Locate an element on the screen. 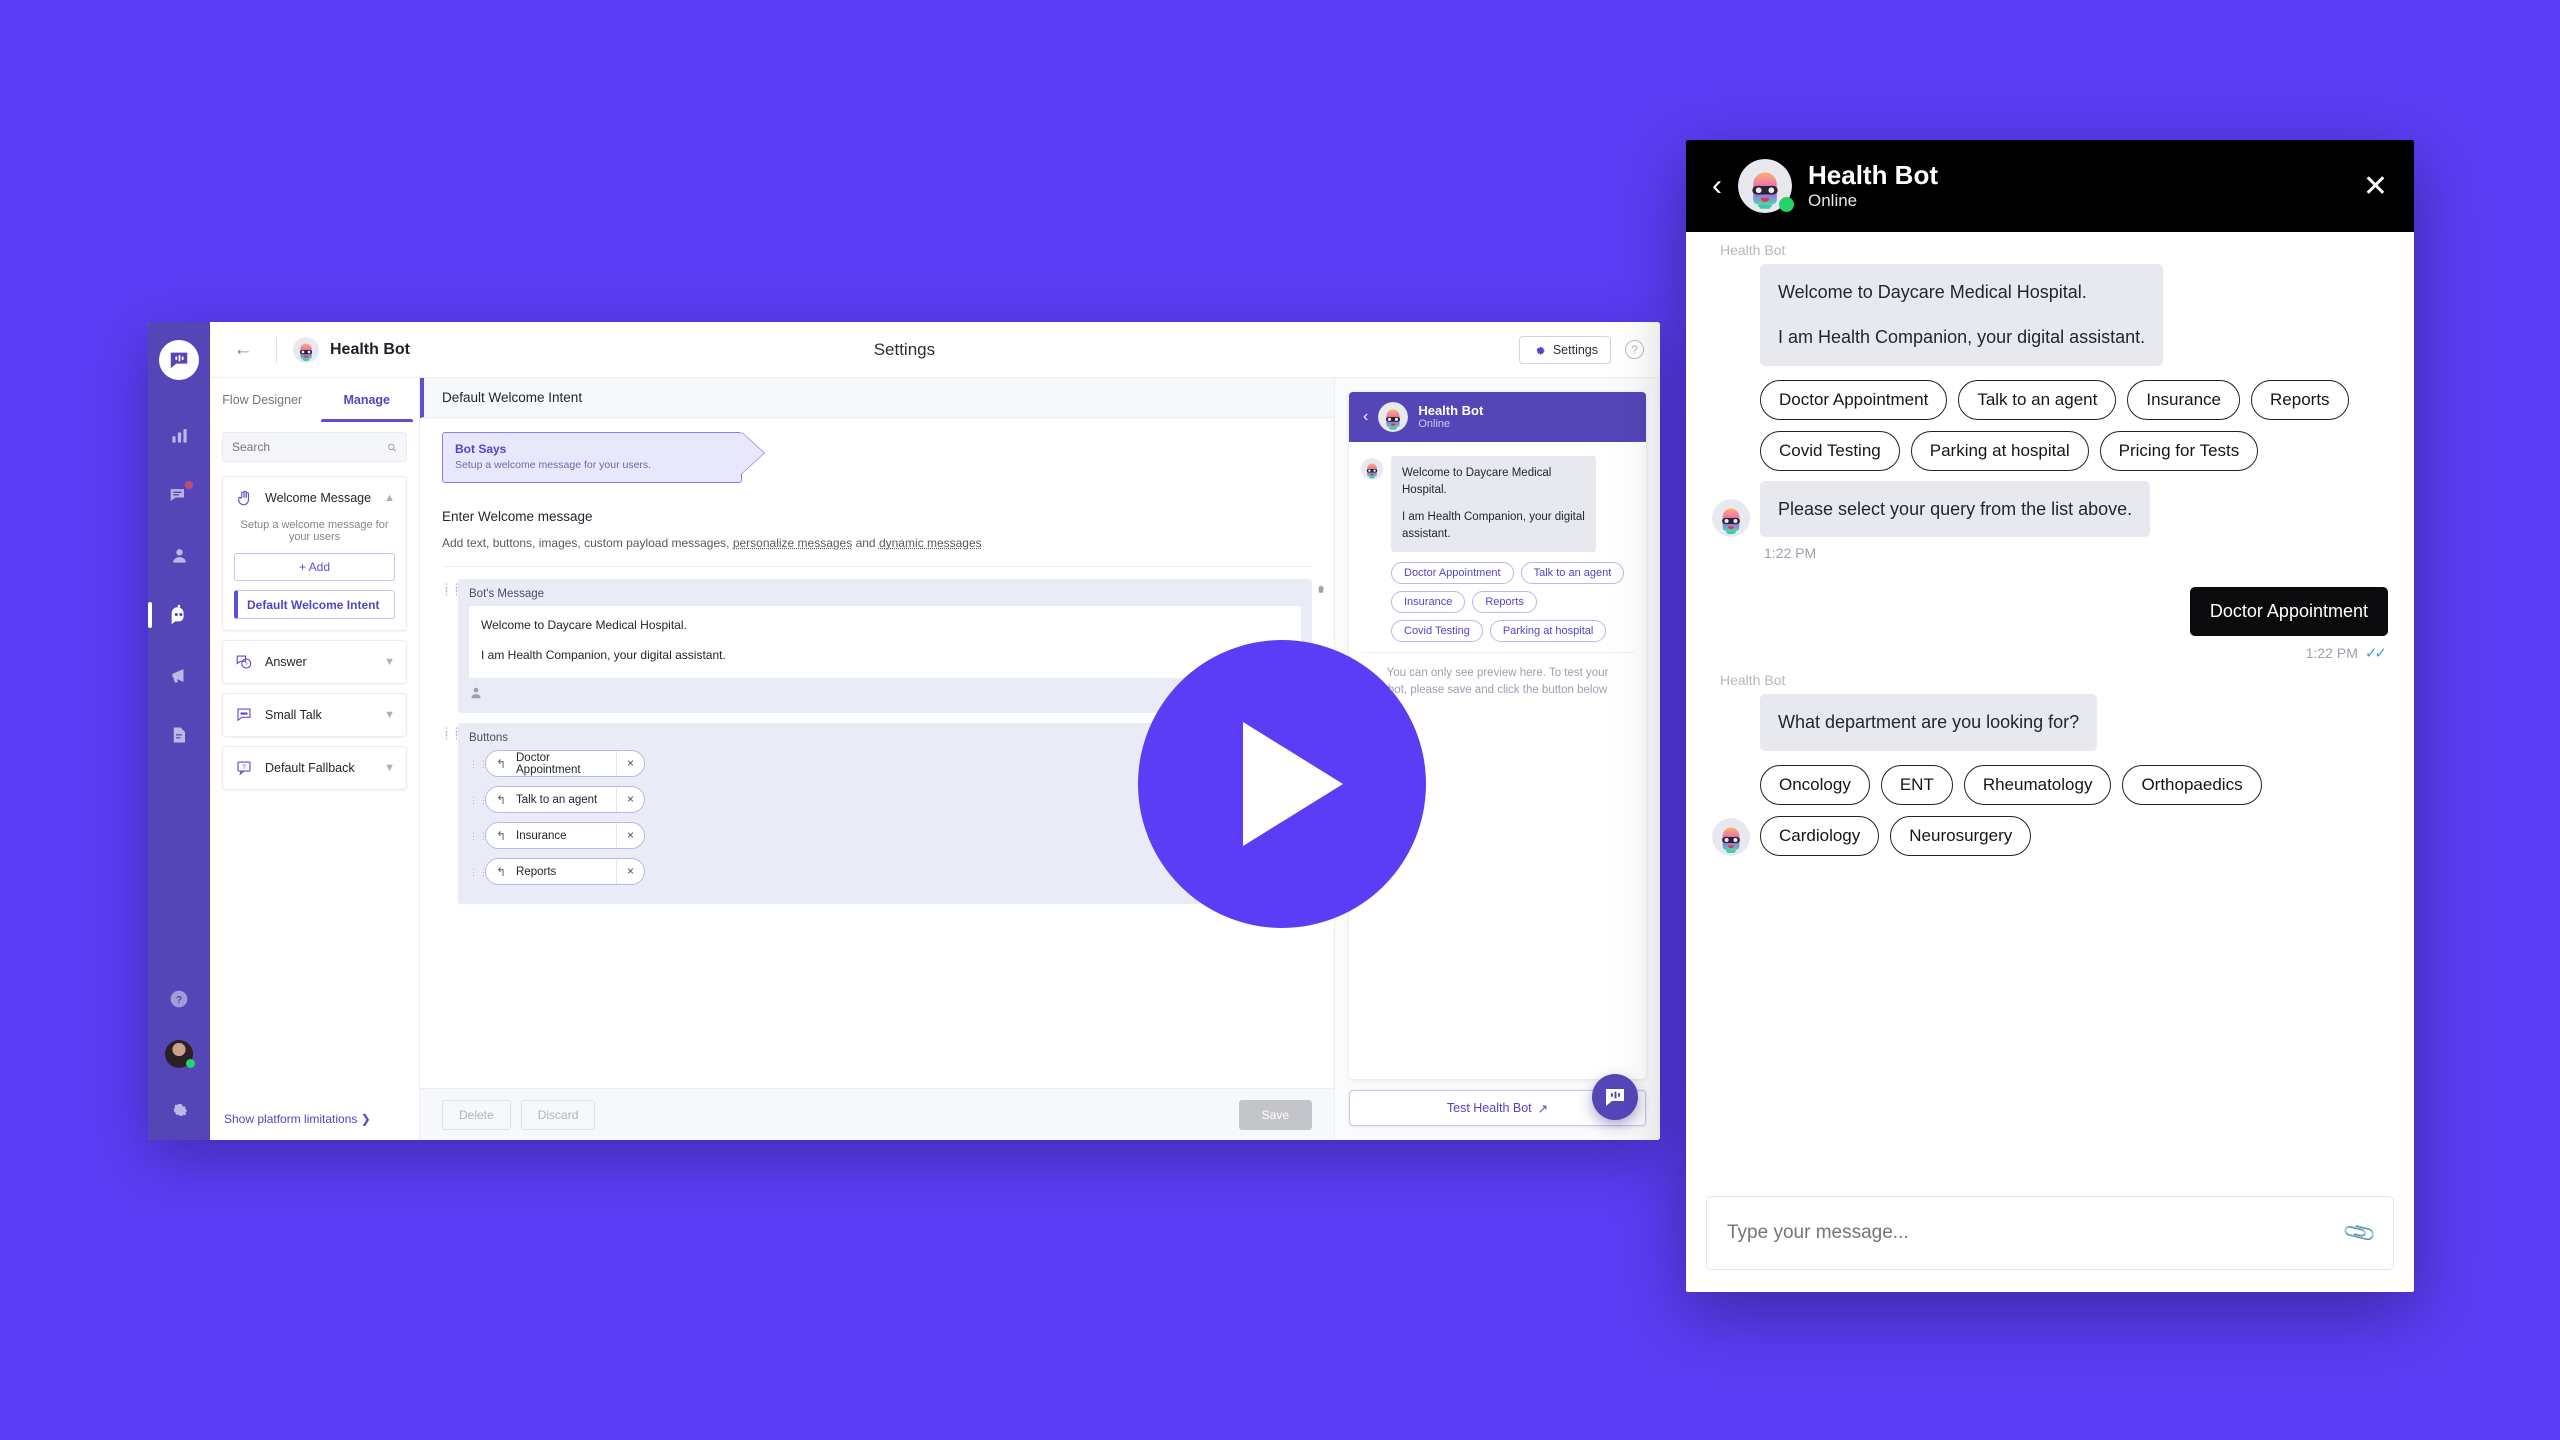 Image resolution: width=2560 pixels, height=1440 pixels. preview-chip: Covid Testing is located at coordinates (1437, 631).